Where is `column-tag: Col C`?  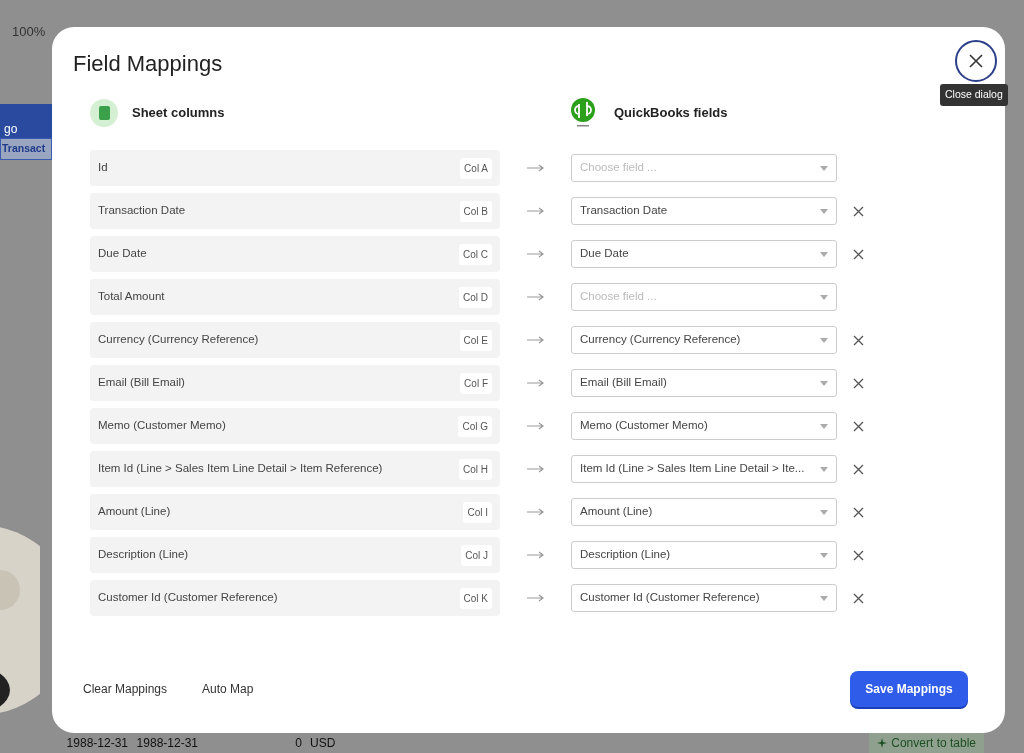
column-tag: Col C is located at coordinates (475, 254).